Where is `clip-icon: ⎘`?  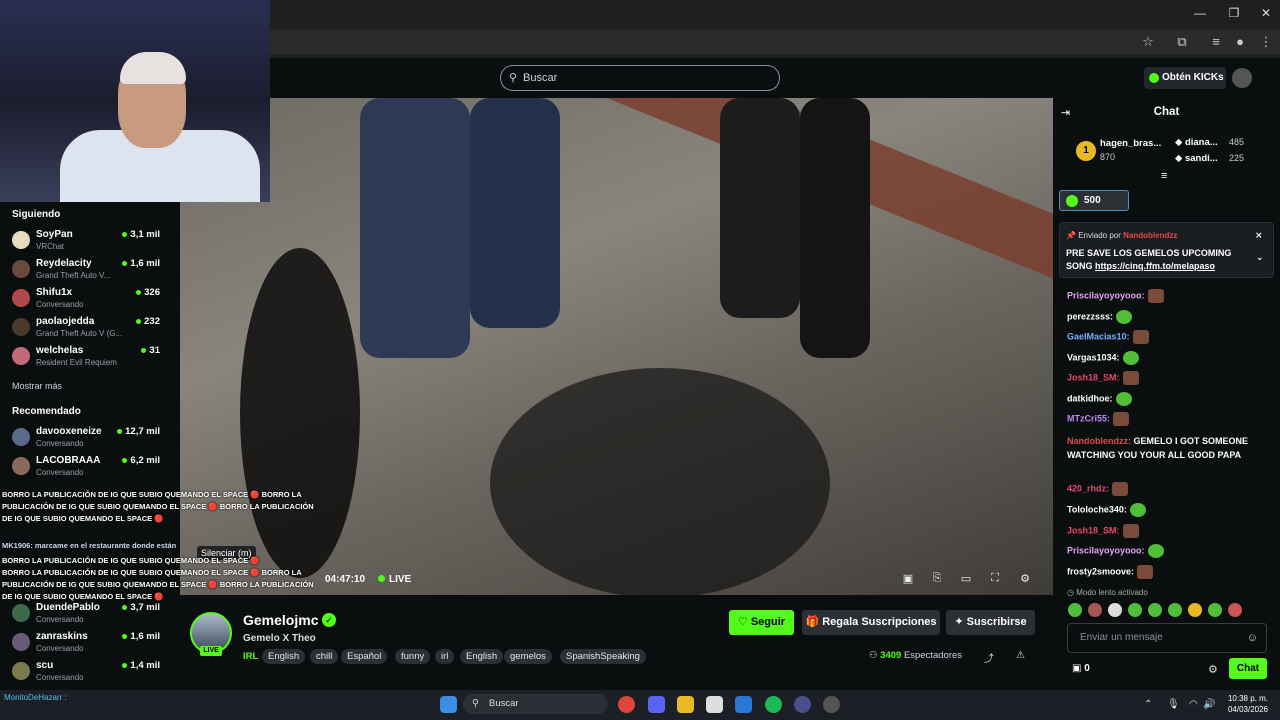
clip-icon: ⎘ is located at coordinates (937, 579).